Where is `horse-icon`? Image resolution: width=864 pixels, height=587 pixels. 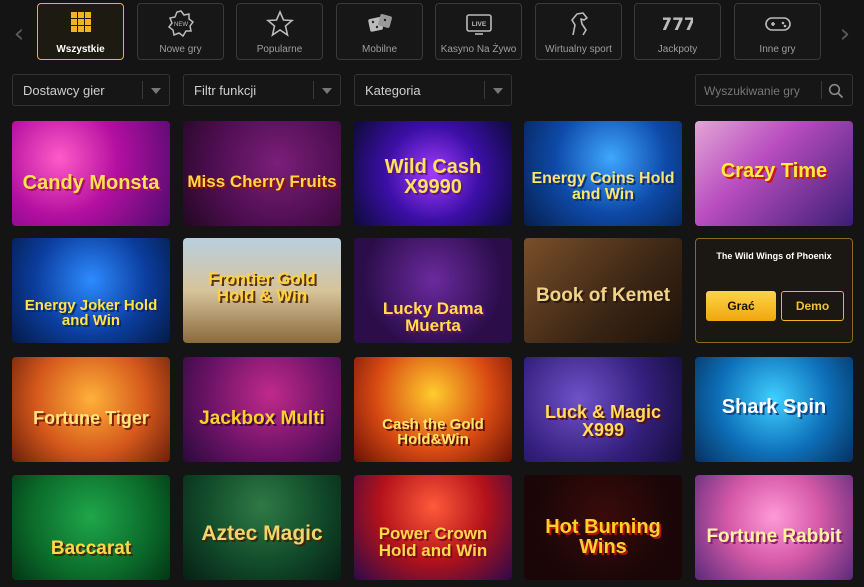 horse-icon is located at coordinates (578, 24).